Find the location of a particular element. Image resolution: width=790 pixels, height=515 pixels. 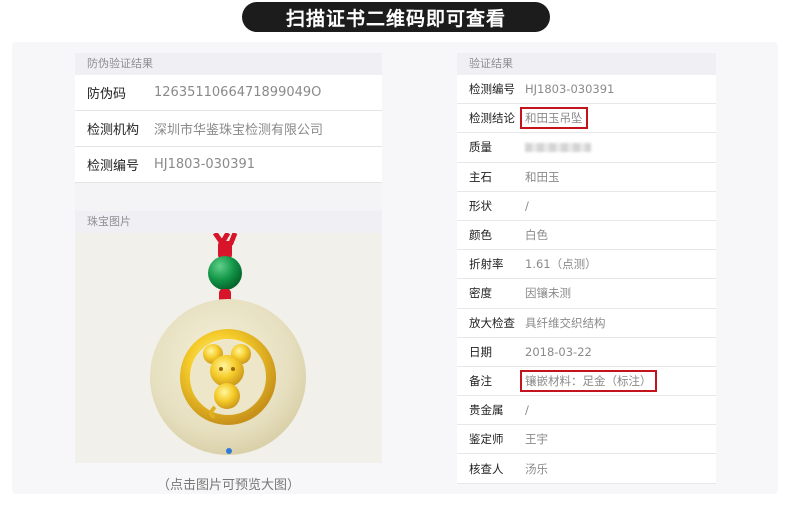

anti-counterfeit-code-row: 防伪码 1263511066471899049O is located at coordinates (228, 93).